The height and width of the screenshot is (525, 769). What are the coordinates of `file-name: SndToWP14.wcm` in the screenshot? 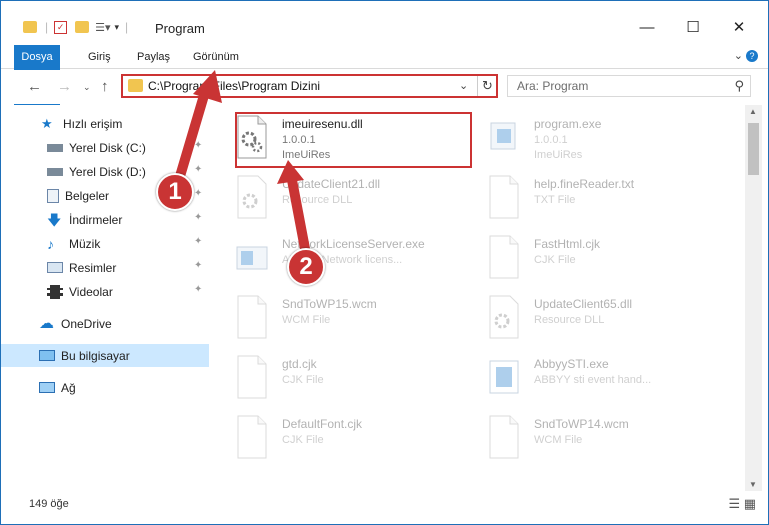 It's located at (581, 424).